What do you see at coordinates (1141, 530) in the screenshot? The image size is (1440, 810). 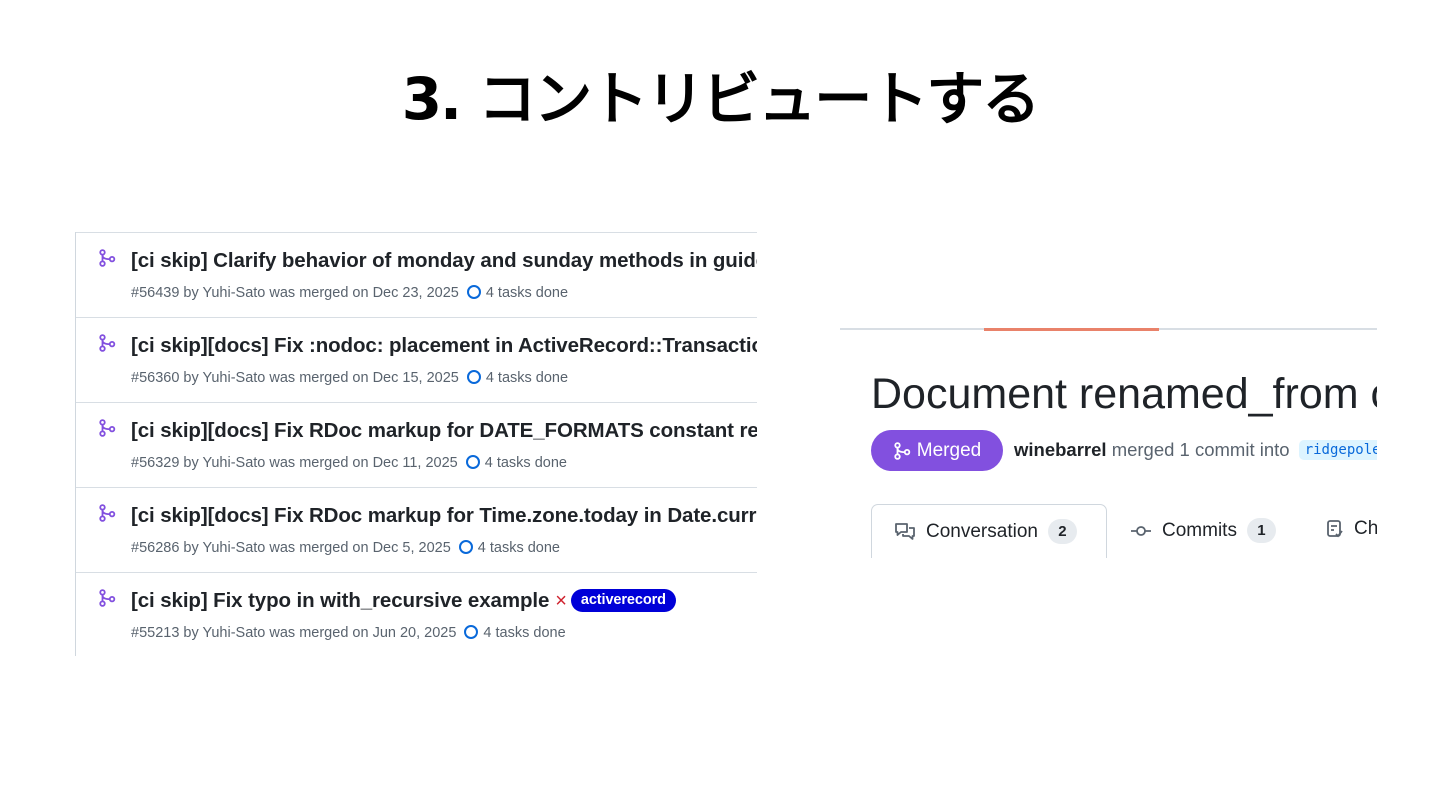 I see `commit-icon` at bounding box center [1141, 530].